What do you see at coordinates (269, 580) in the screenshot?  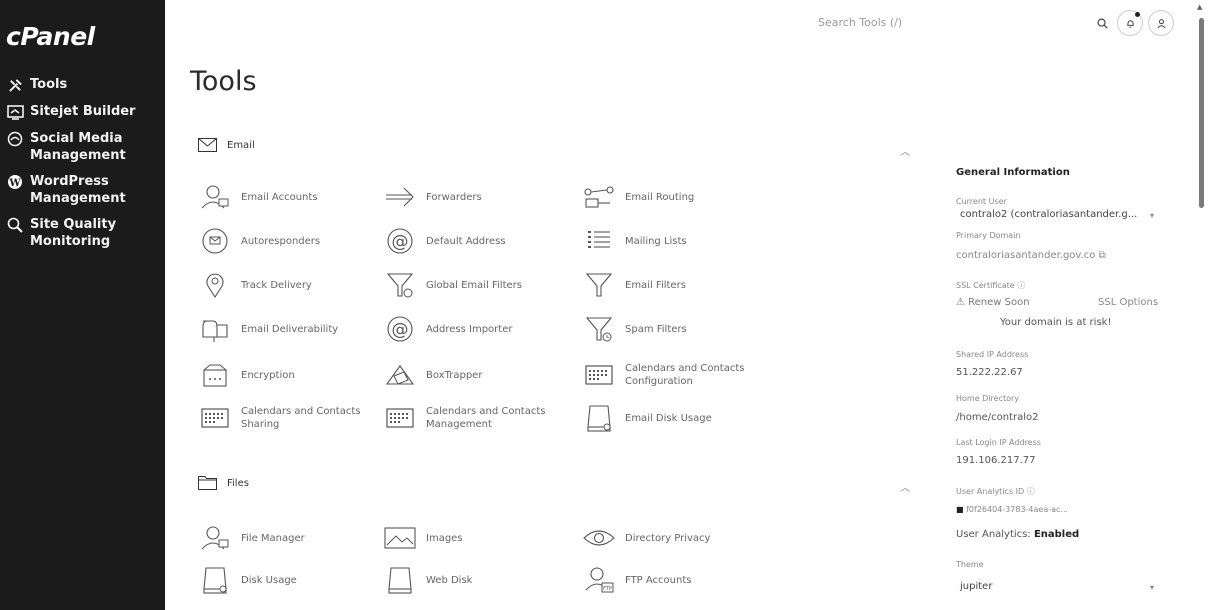 I see `tool-label: Disk Usage` at bounding box center [269, 580].